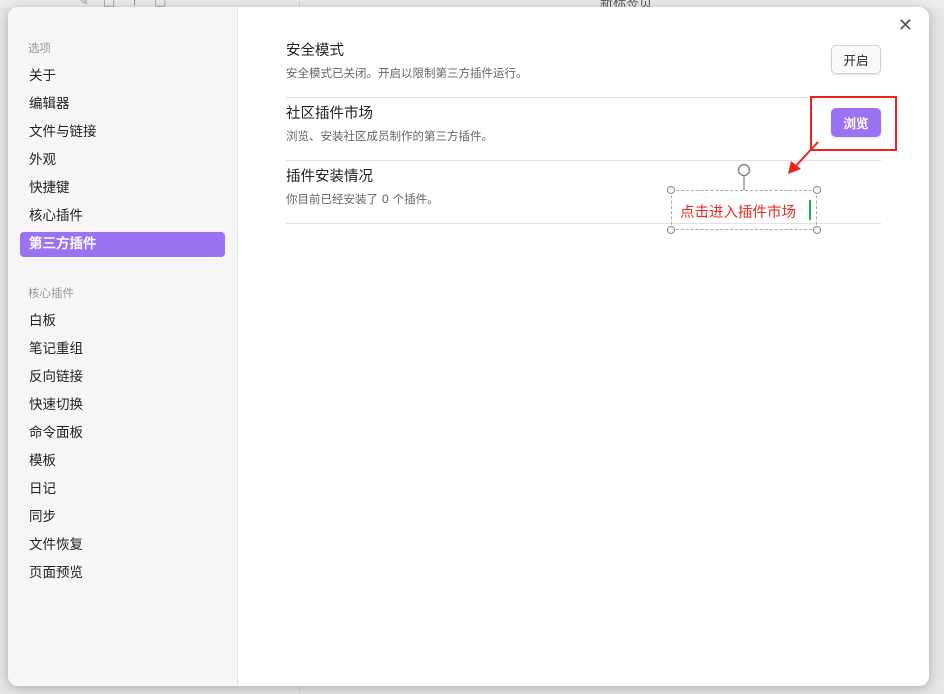 The height and width of the screenshot is (694, 944). Describe the element at coordinates (738, 213) in the screenshot. I see `annotation-text: 点击进入插件市场` at that location.